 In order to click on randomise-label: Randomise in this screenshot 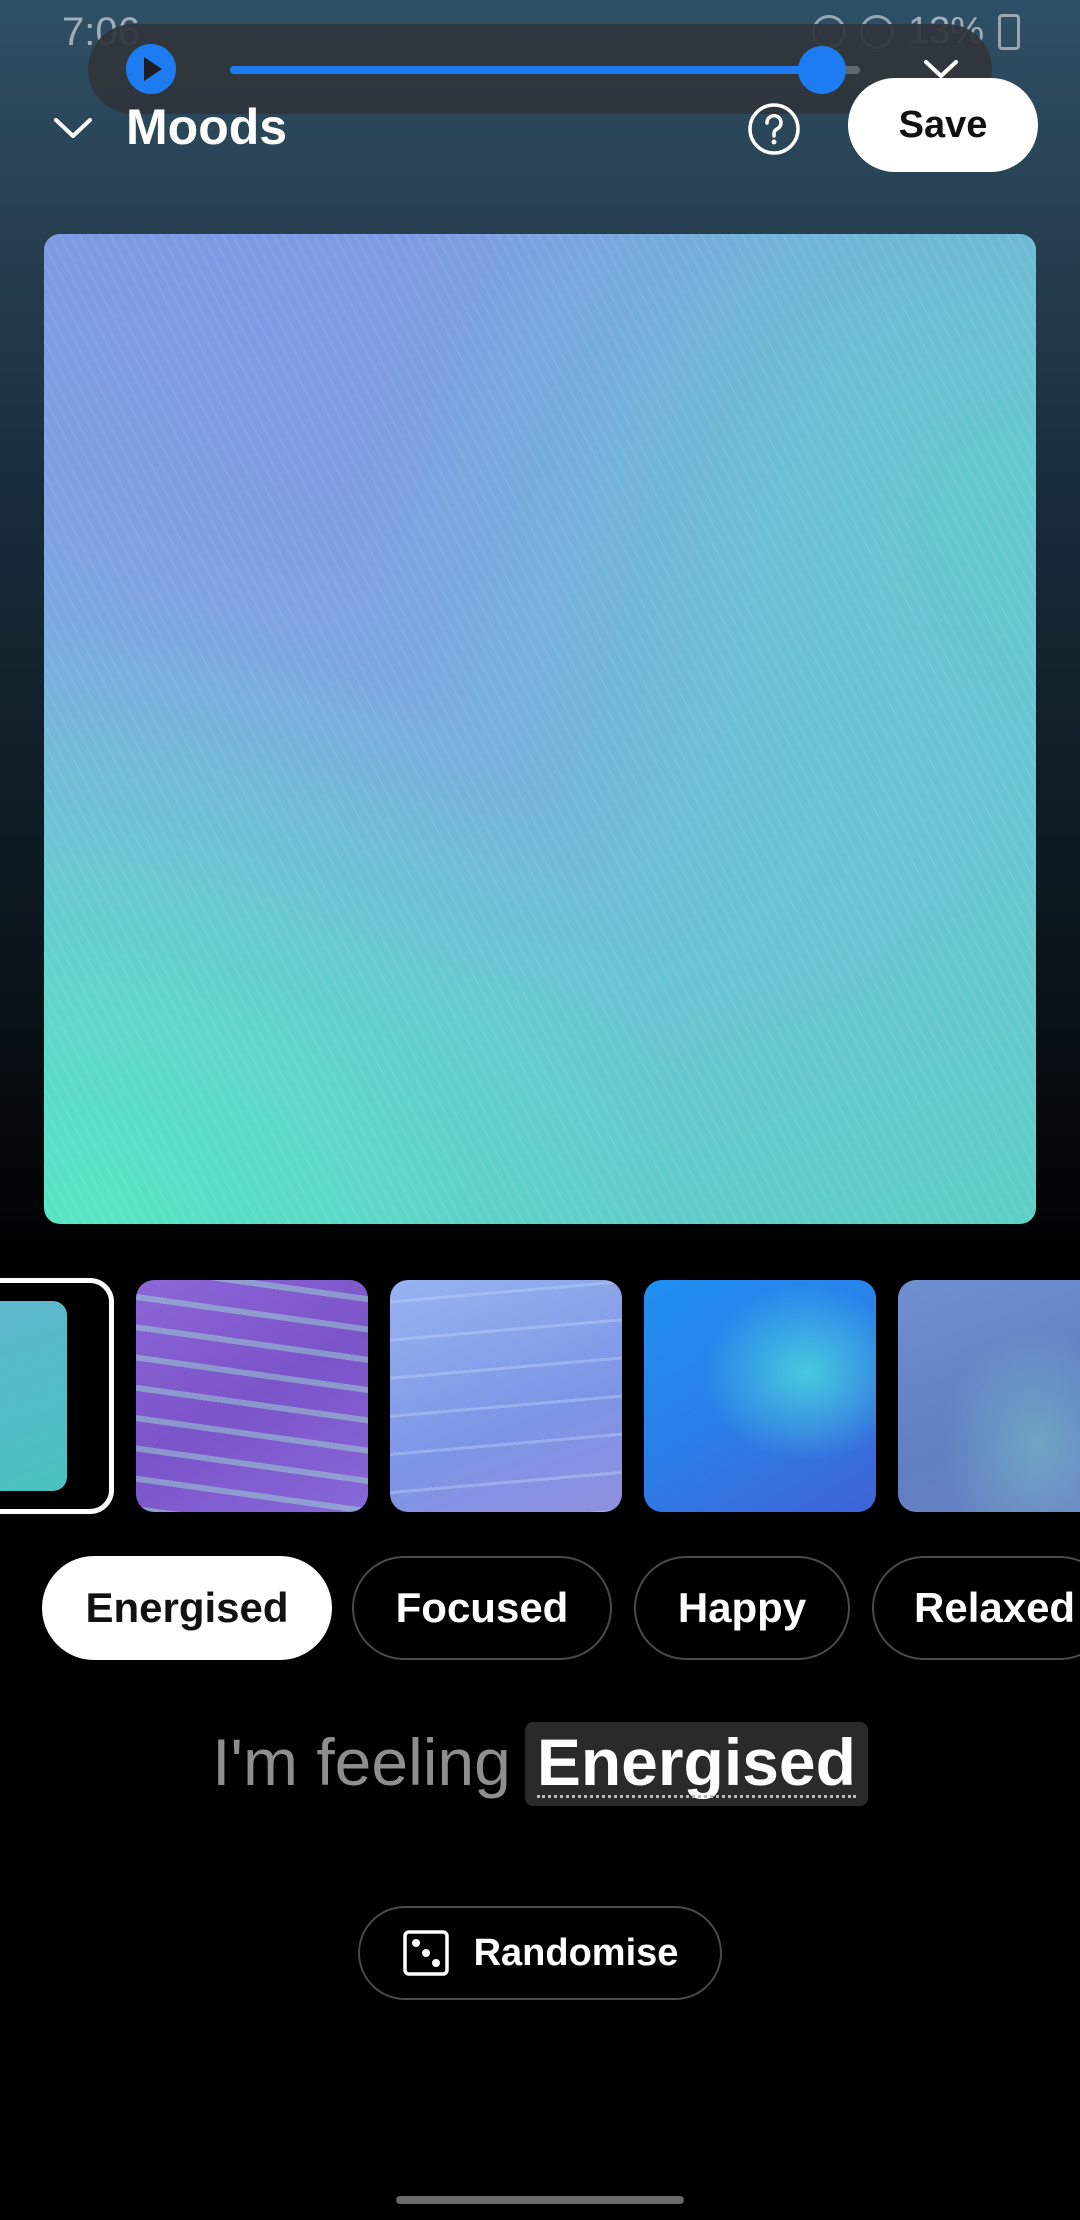, I will do `click(576, 1952)`.